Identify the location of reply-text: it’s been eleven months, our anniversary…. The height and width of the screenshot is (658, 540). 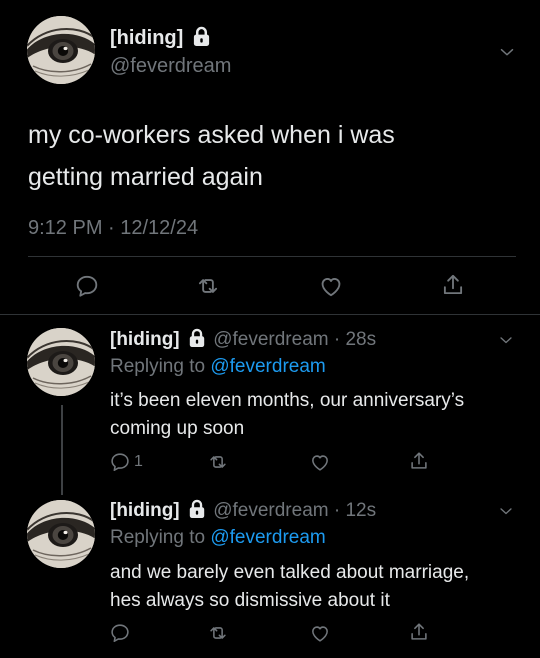
(287, 415).